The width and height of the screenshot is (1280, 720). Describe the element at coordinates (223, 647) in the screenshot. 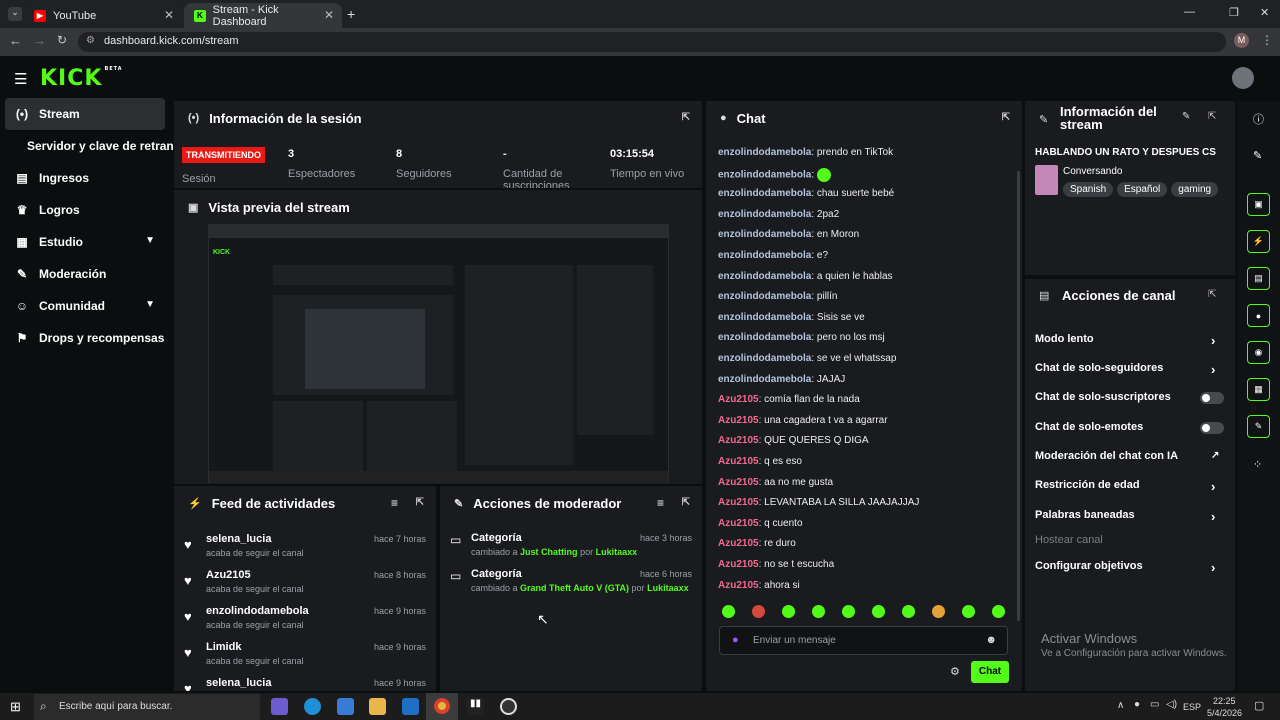

I see `feed-user: Limidk` at that location.